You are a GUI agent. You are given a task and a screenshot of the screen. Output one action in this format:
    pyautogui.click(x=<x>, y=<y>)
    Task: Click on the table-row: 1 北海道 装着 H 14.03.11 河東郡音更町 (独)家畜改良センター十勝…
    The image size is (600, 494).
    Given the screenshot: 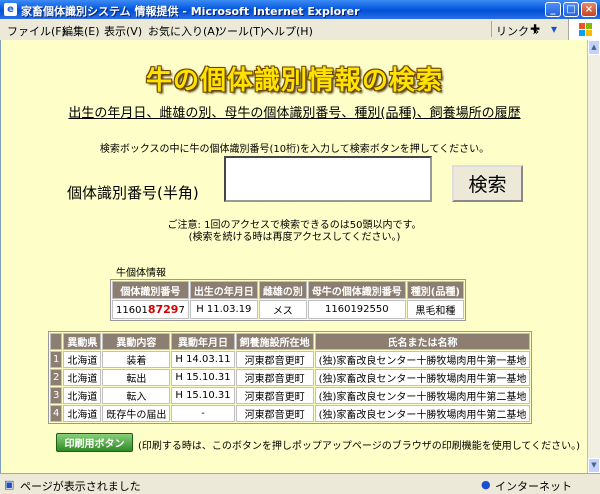 What is the action you would take?
    pyautogui.click(x=290, y=359)
    